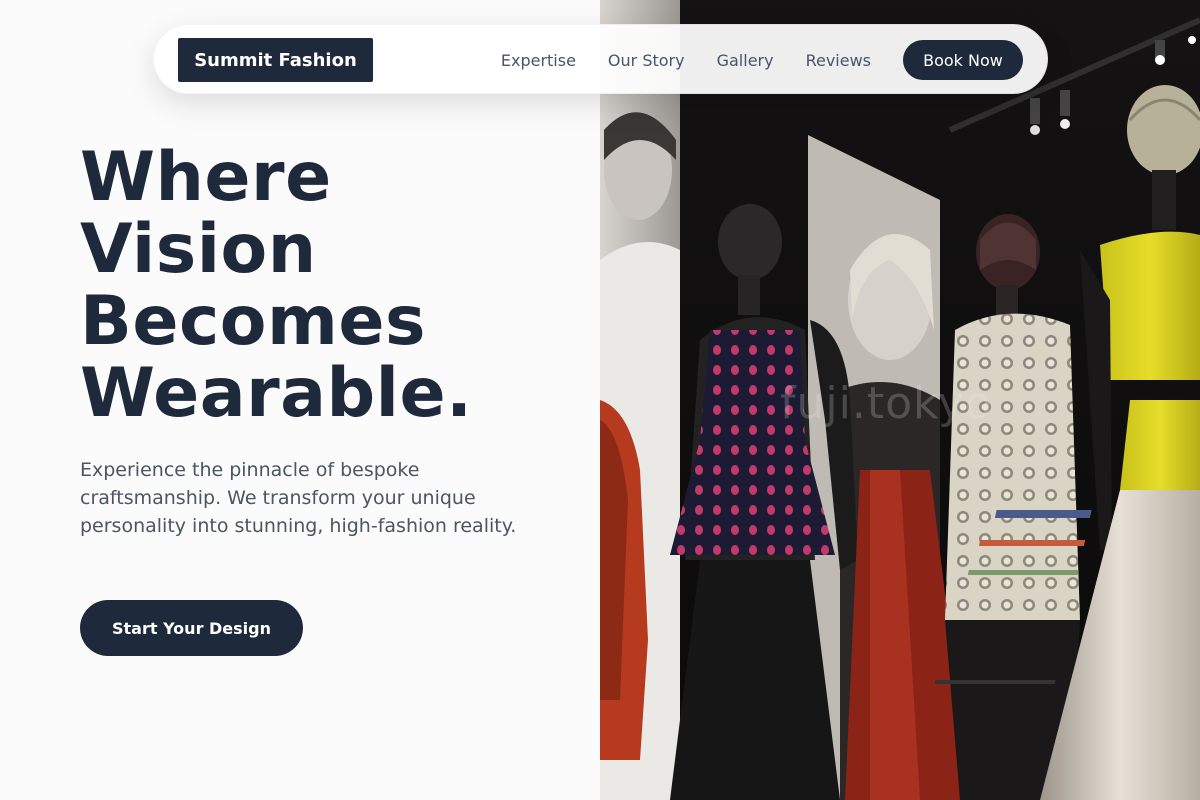  I want to click on headline-line: Wearable., so click(276, 393).